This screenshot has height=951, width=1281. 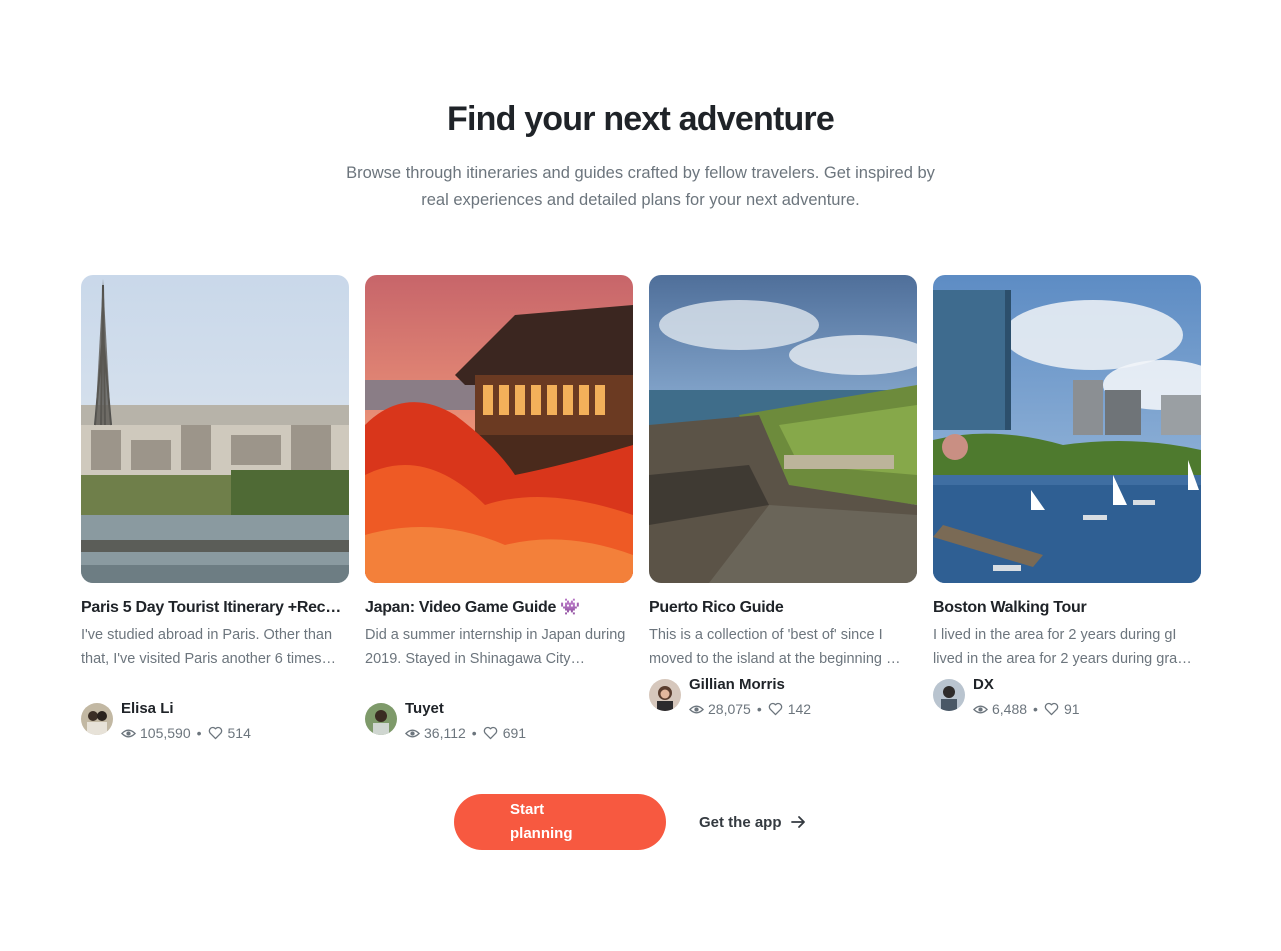 I want to click on author-name: Tuyet, so click(x=465, y=709).